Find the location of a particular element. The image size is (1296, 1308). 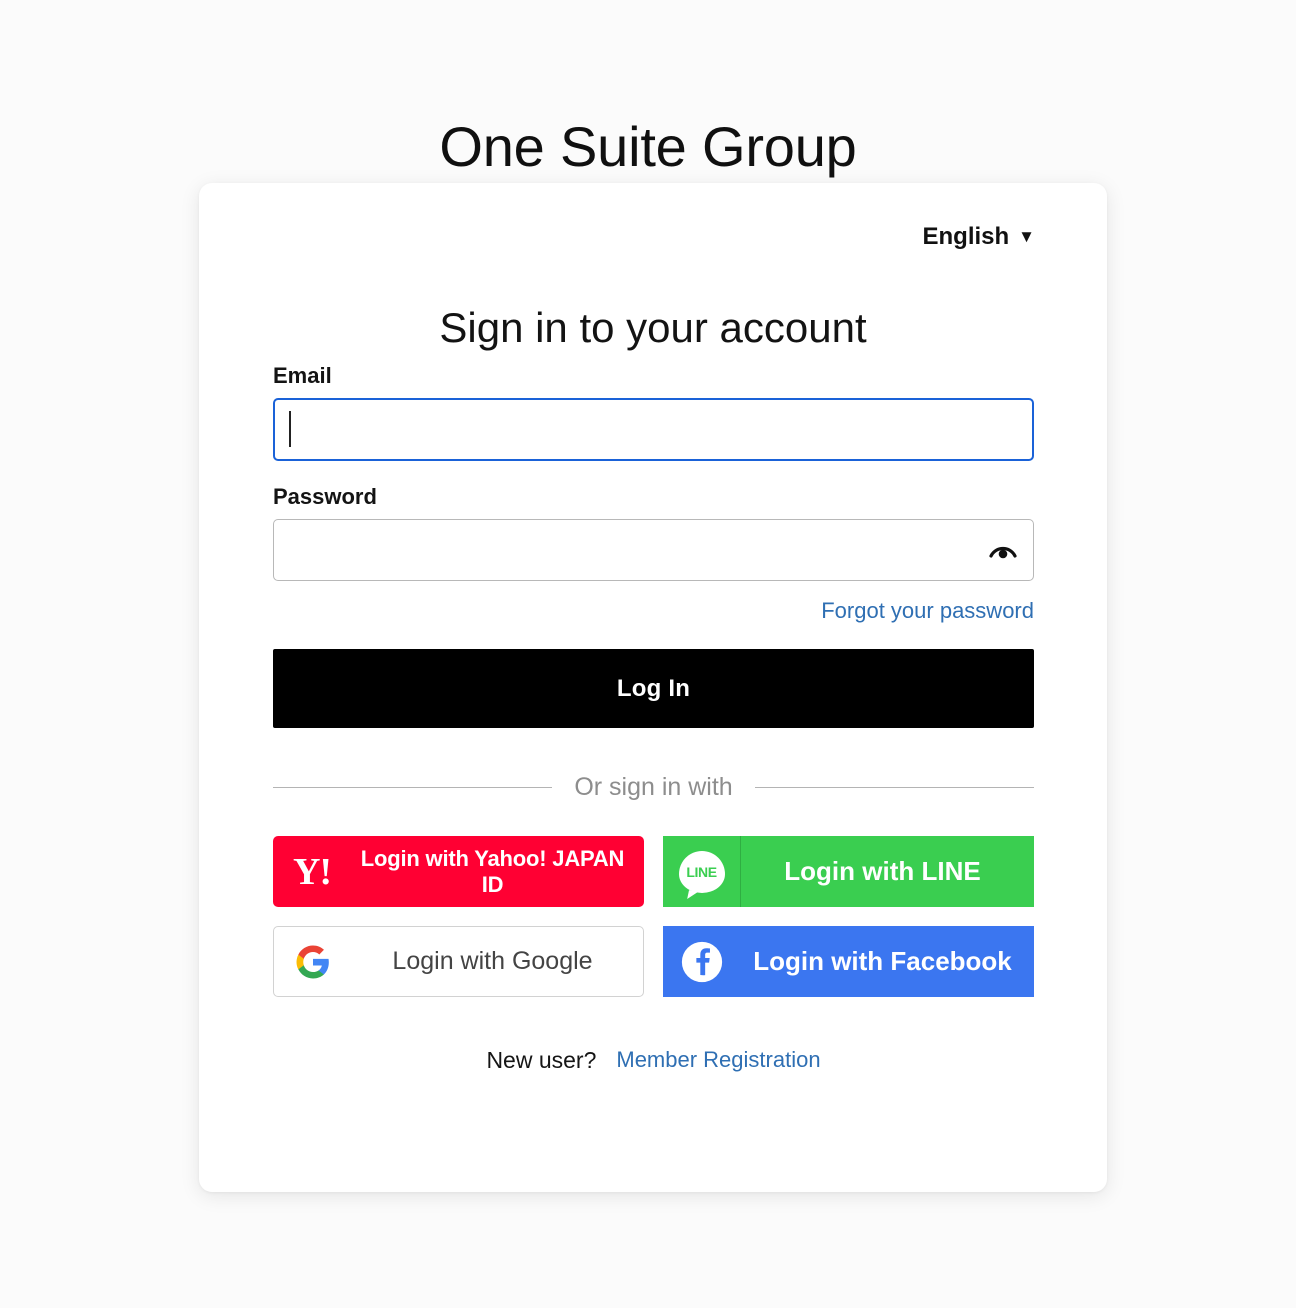

login-with-google-button: Login with Google is located at coordinates (458, 961).